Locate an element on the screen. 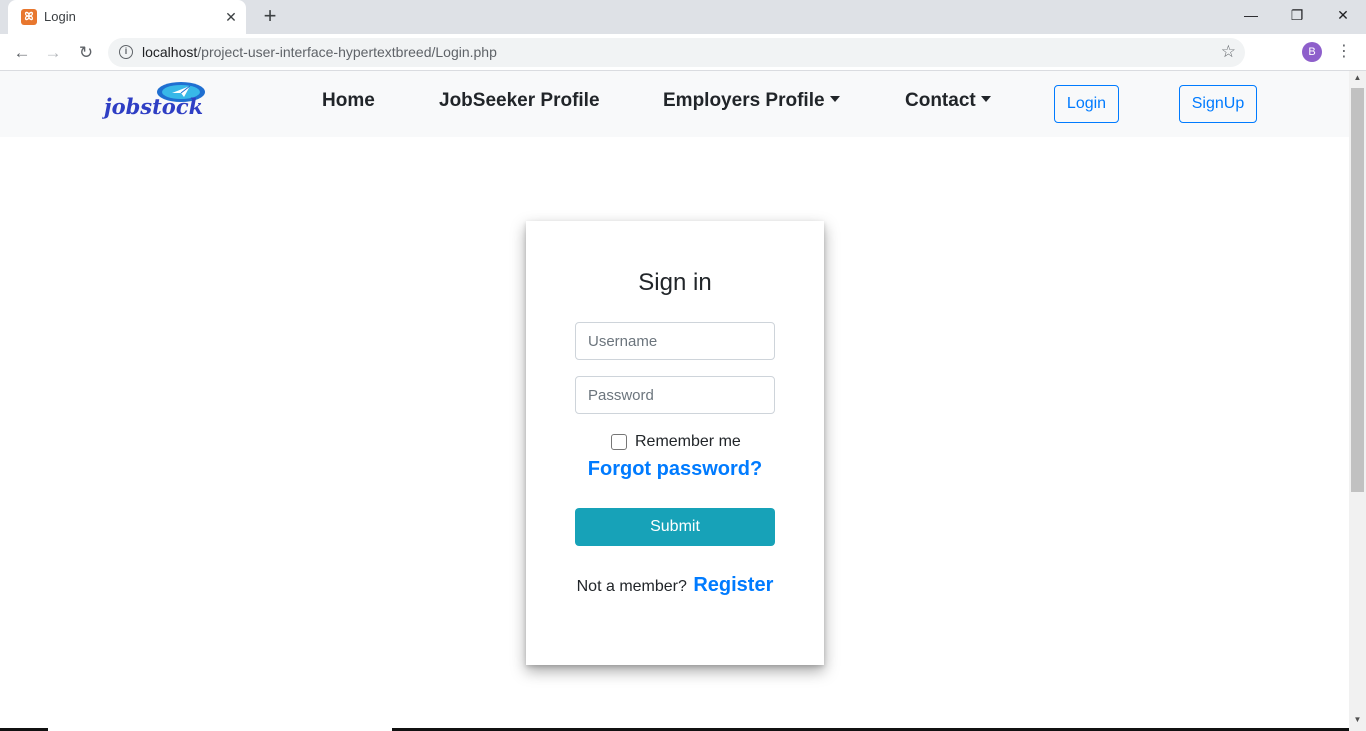  bookmark-star-icon: ☆ is located at coordinates (1228, 52).